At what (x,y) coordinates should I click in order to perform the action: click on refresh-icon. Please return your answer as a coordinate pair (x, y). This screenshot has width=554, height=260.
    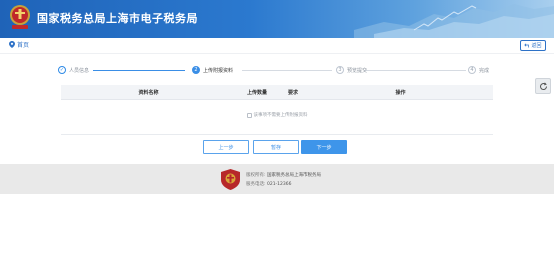
    Looking at the image, I should click on (543, 85).